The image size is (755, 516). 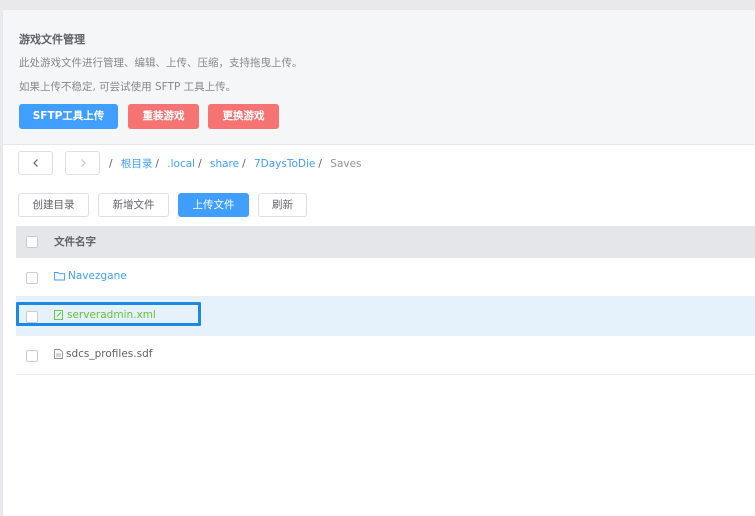 I want to click on breadcrumb: / 根目录 / .local / share/ 7DaysToDie / Saves, so click(x=235, y=163).